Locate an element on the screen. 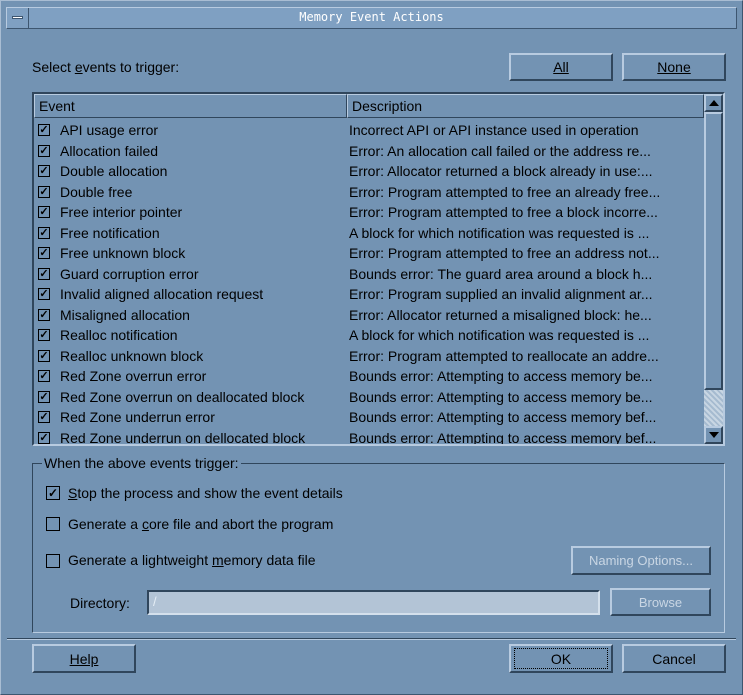 The height and width of the screenshot is (695, 743). scroll-up-button is located at coordinates (713, 103).